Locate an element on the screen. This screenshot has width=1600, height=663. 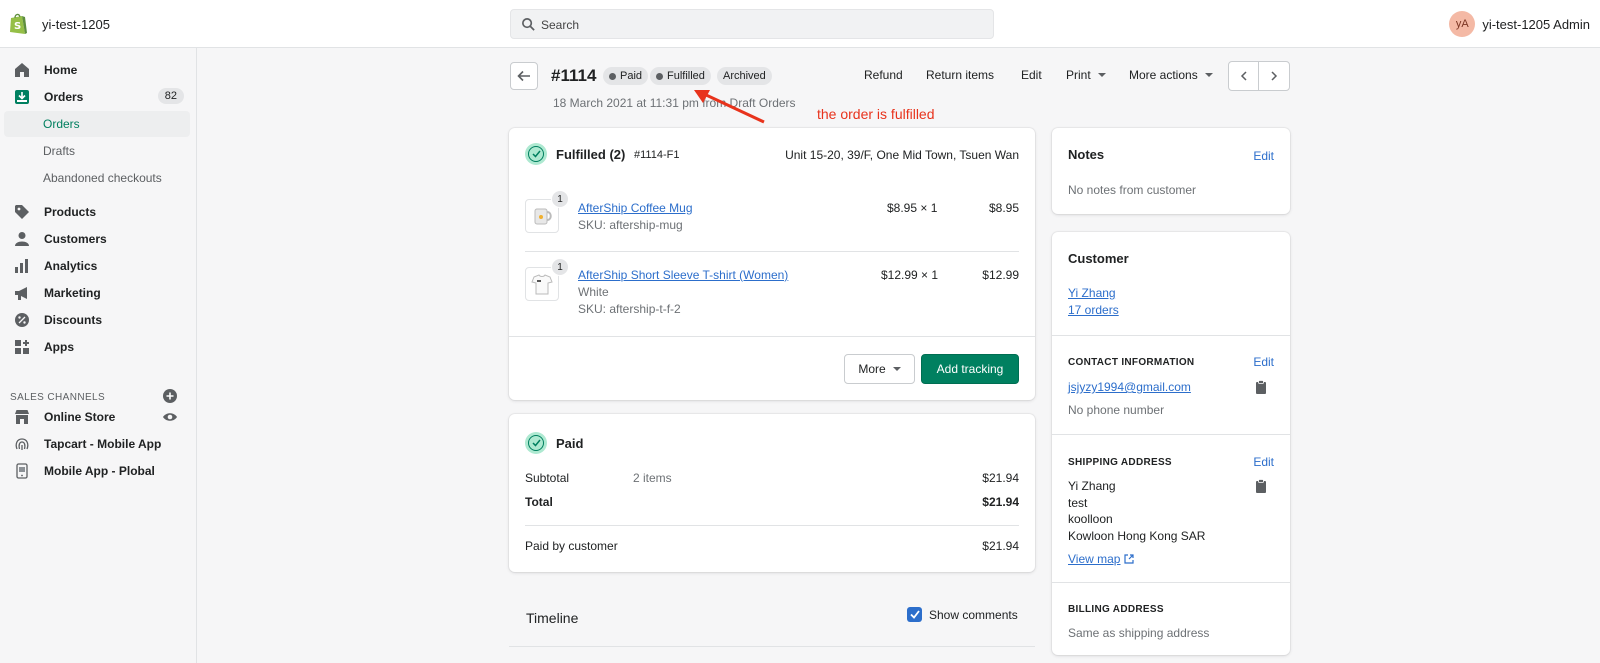
paid-by-value: $21.94 is located at coordinates (1000, 546).